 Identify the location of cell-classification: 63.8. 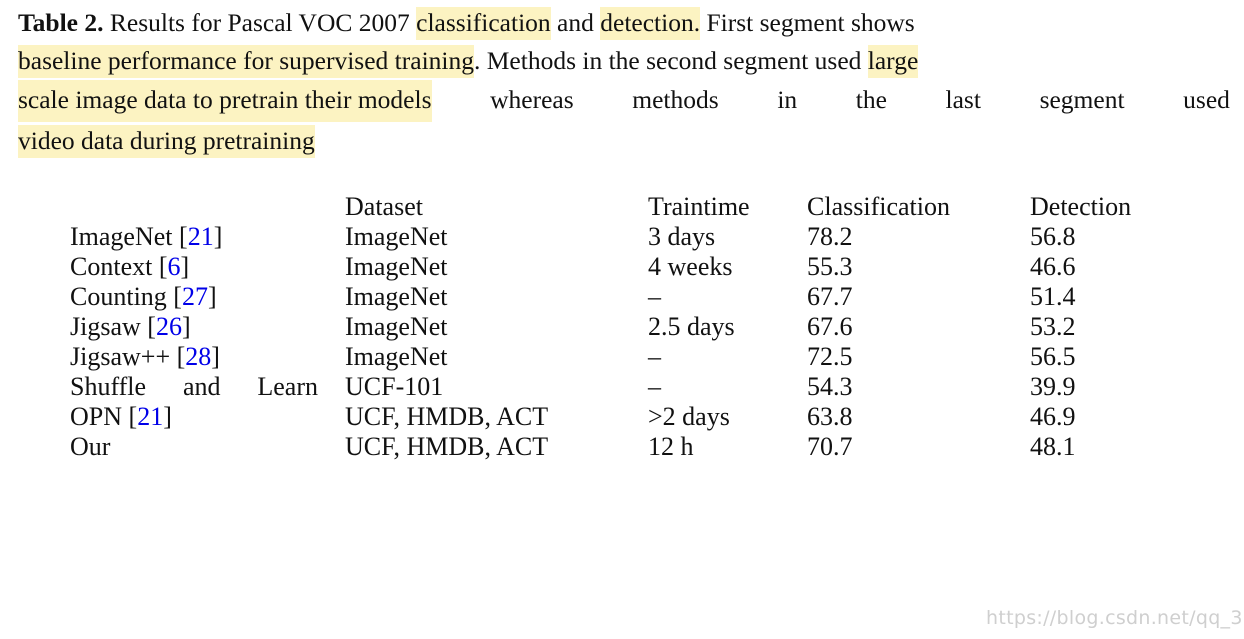
(830, 416).